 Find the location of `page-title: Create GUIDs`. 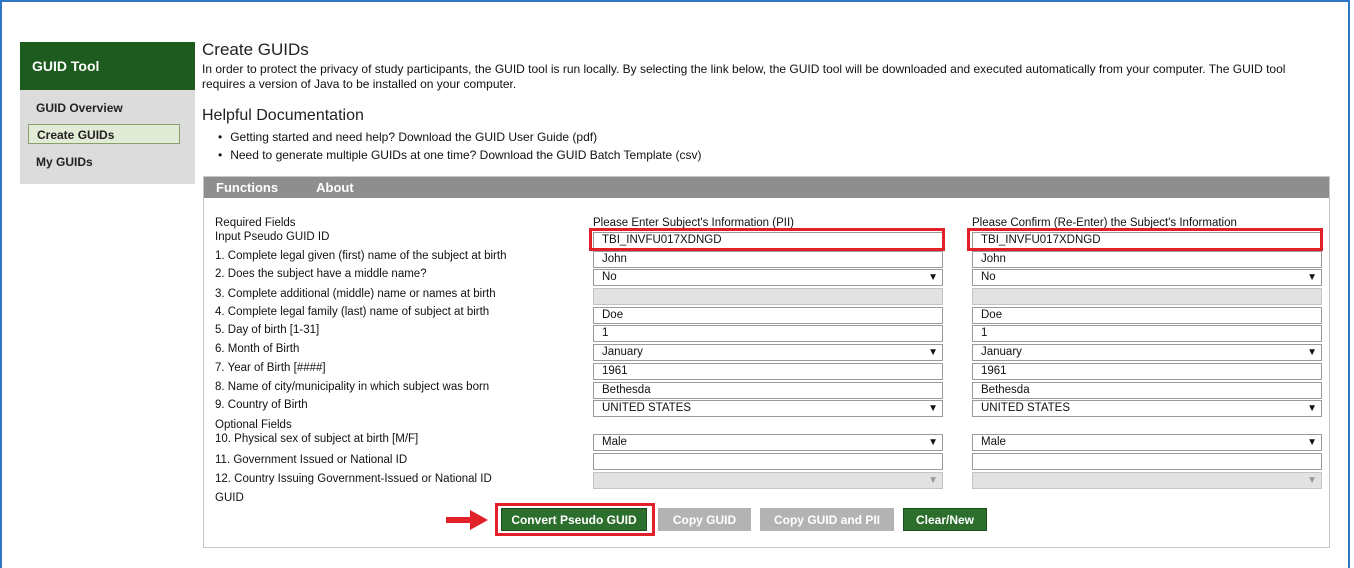

page-title: Create GUIDs is located at coordinates (255, 49).